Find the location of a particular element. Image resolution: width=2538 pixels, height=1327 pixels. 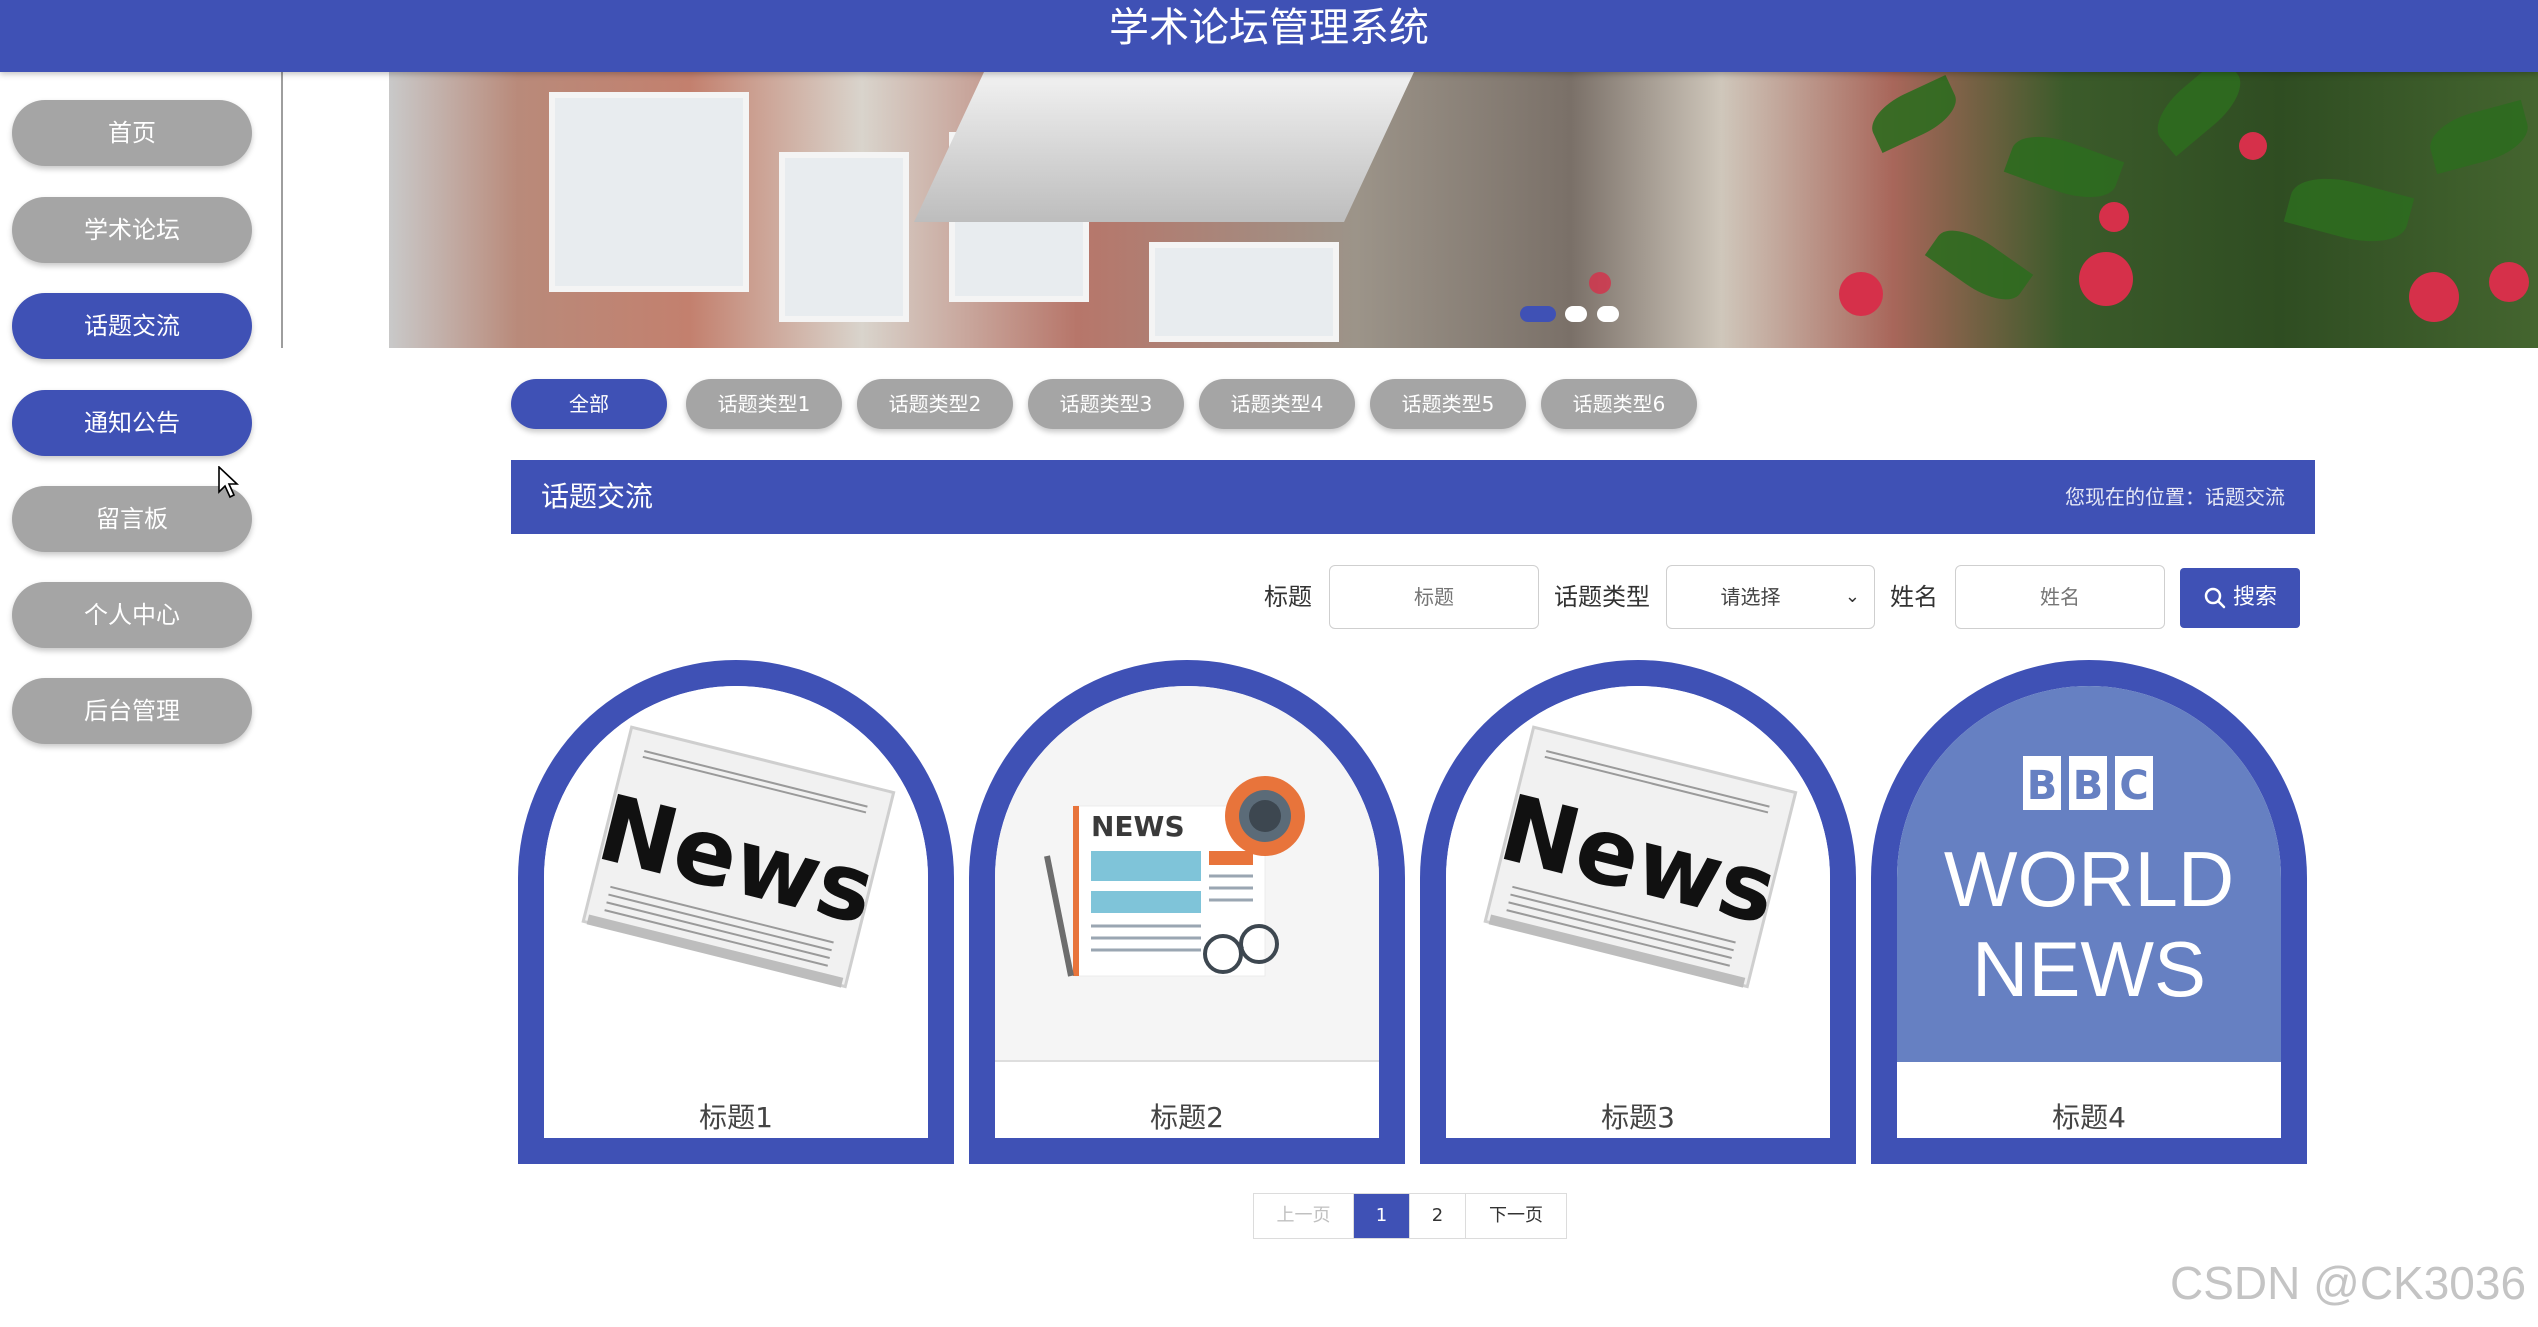

card-title: 标题3 is located at coordinates (1638, 1117).